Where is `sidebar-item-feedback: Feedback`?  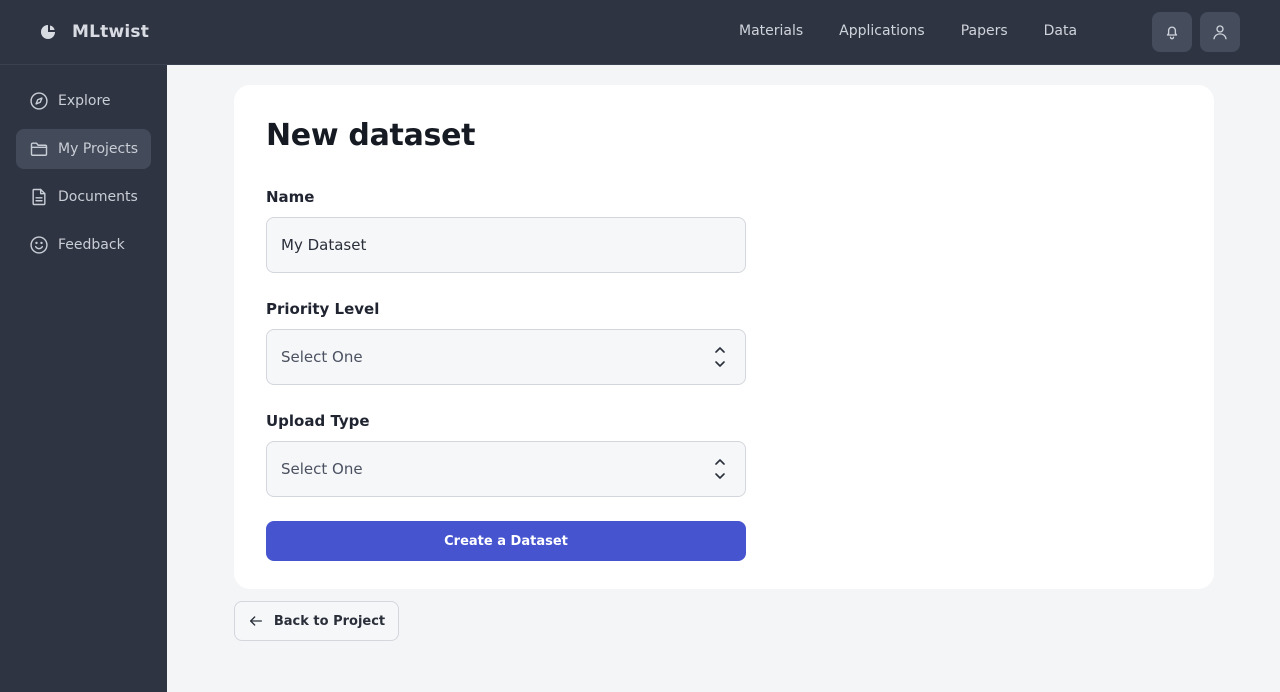
sidebar-item-feedback: Feedback is located at coordinates (83, 245).